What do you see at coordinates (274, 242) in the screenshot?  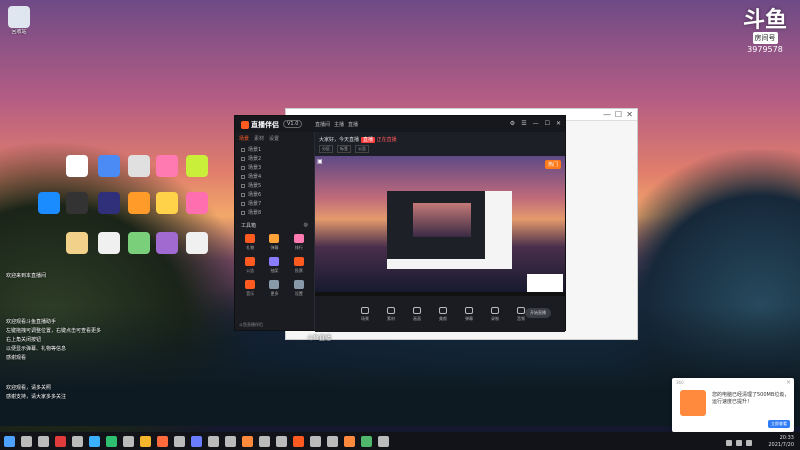 I see `tool-item: 弹幕` at bounding box center [274, 242].